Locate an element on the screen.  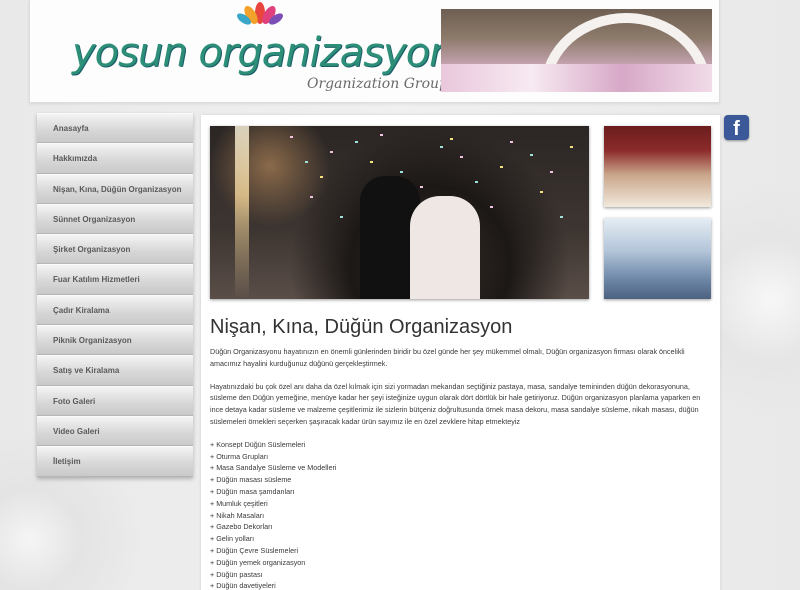
list-item: + Konsept Düğün Süslemeleri is located at coordinates (258, 444).